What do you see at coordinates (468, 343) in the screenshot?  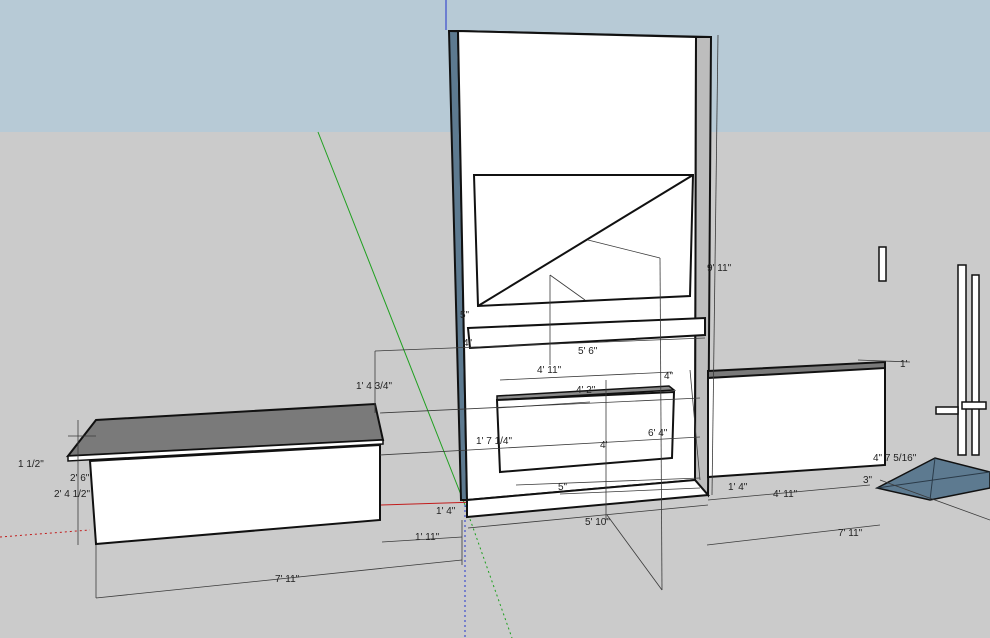 I see `dim-shelf-small: 4"` at bounding box center [468, 343].